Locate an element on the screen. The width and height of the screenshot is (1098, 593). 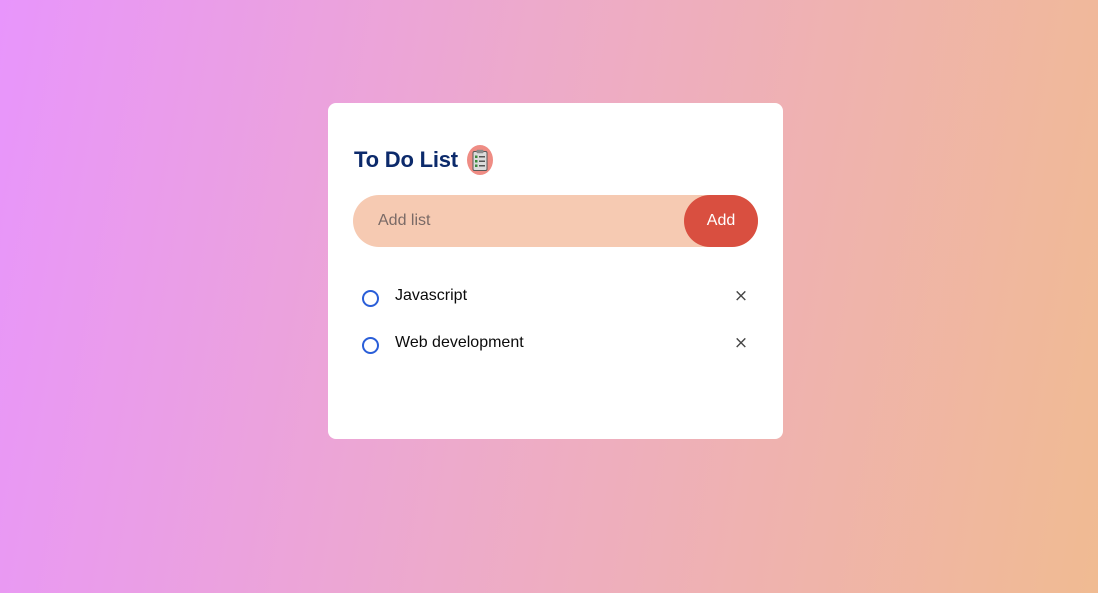
task-input is located at coordinates (518, 221).